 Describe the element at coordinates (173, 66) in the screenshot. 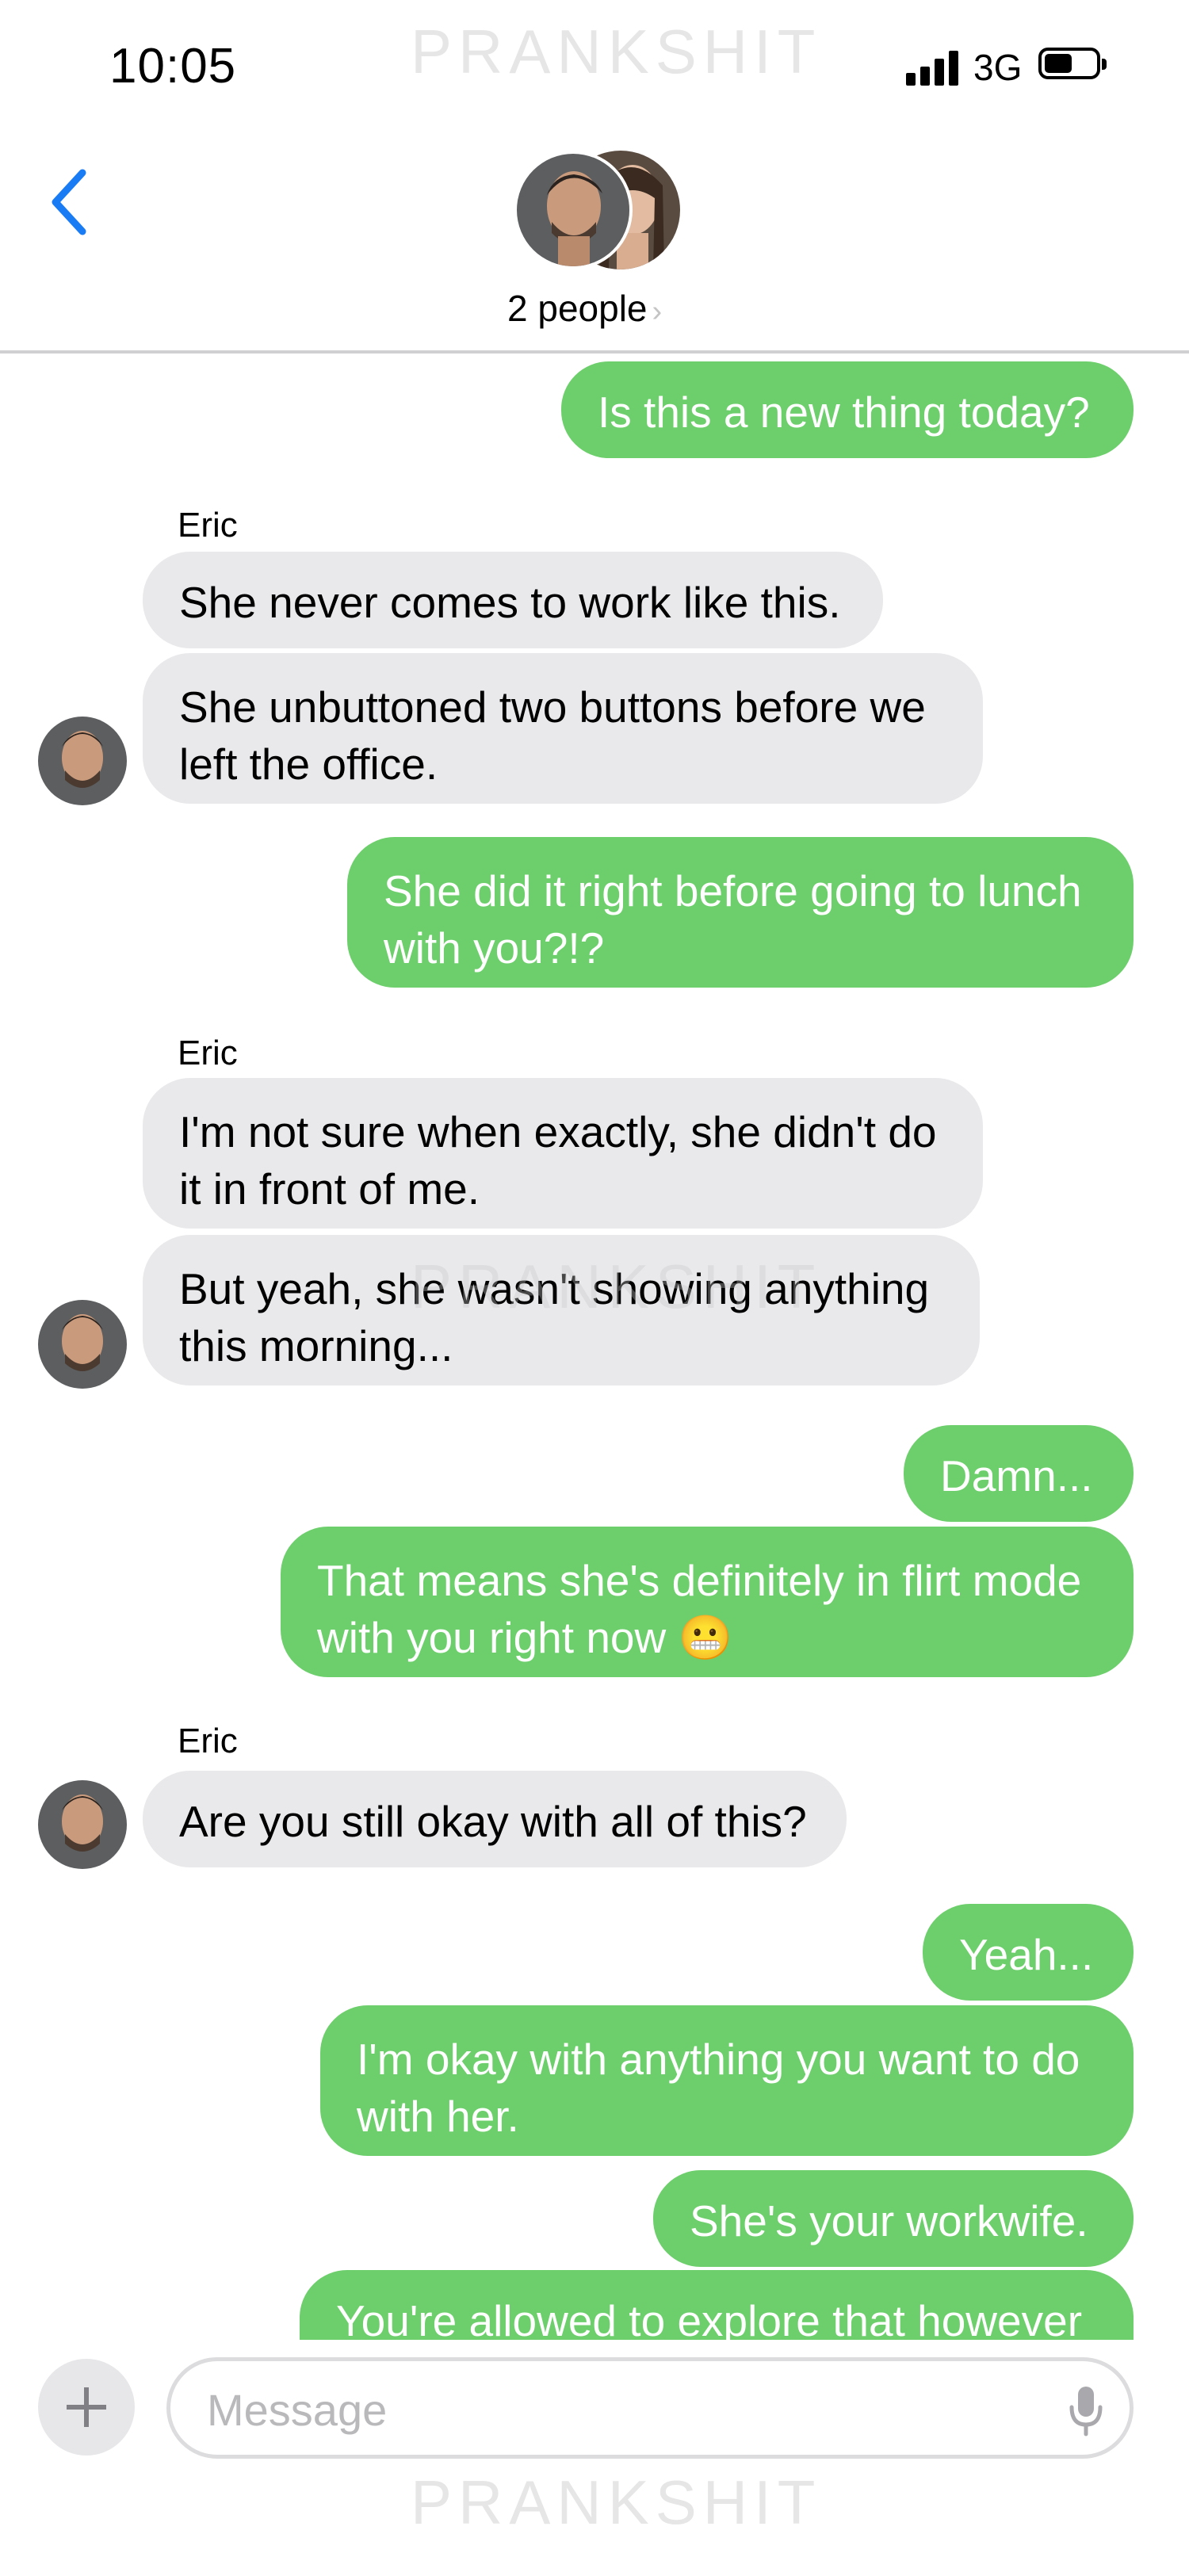

I see `status-time: 10:05` at that location.